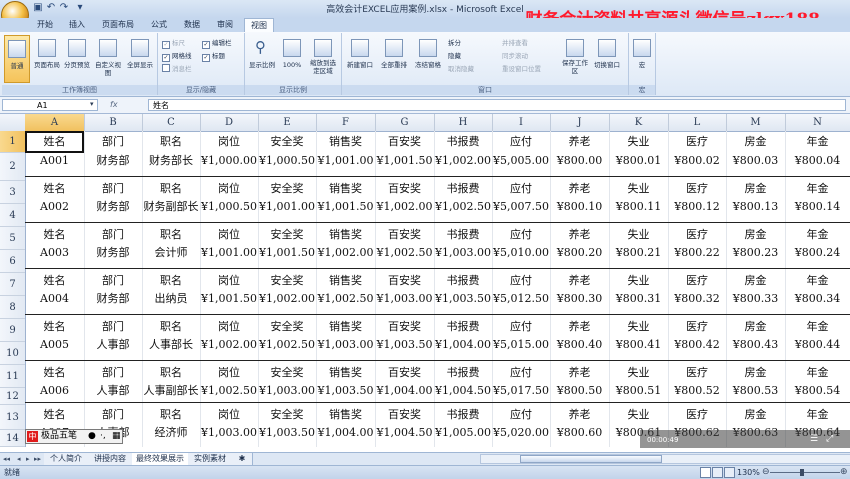 The image size is (850, 479). I want to click on arrange-all-button: 全部重排, so click(394, 58).